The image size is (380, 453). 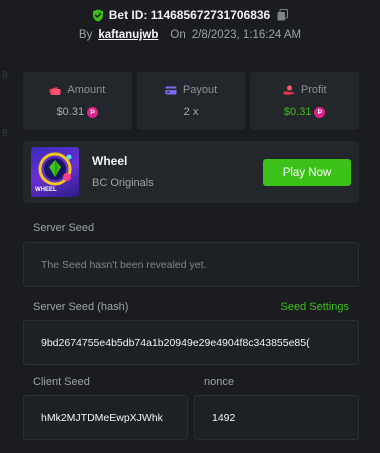 I want to click on game-card: WHEEL Wheel BC Originals Play Now, so click(x=191, y=172).